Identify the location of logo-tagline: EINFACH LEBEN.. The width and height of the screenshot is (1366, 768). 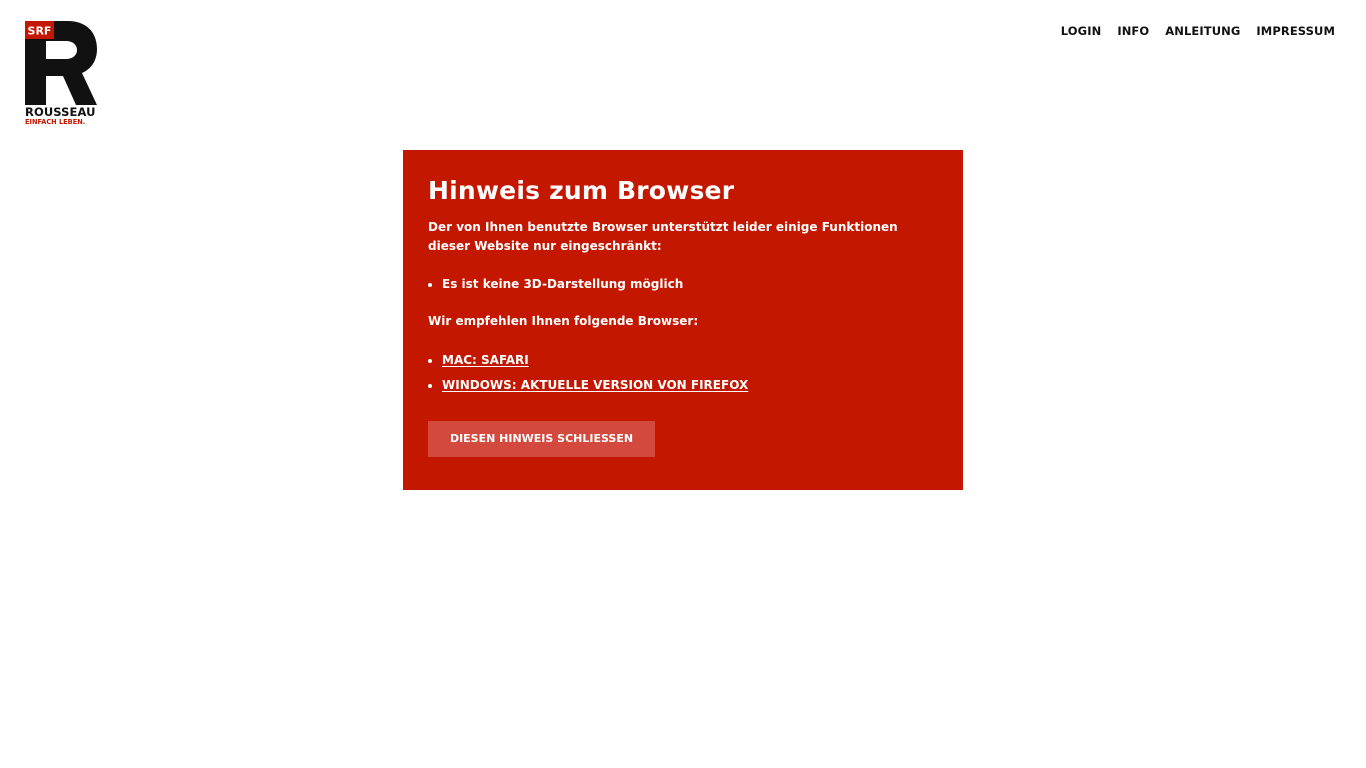
(55, 122).